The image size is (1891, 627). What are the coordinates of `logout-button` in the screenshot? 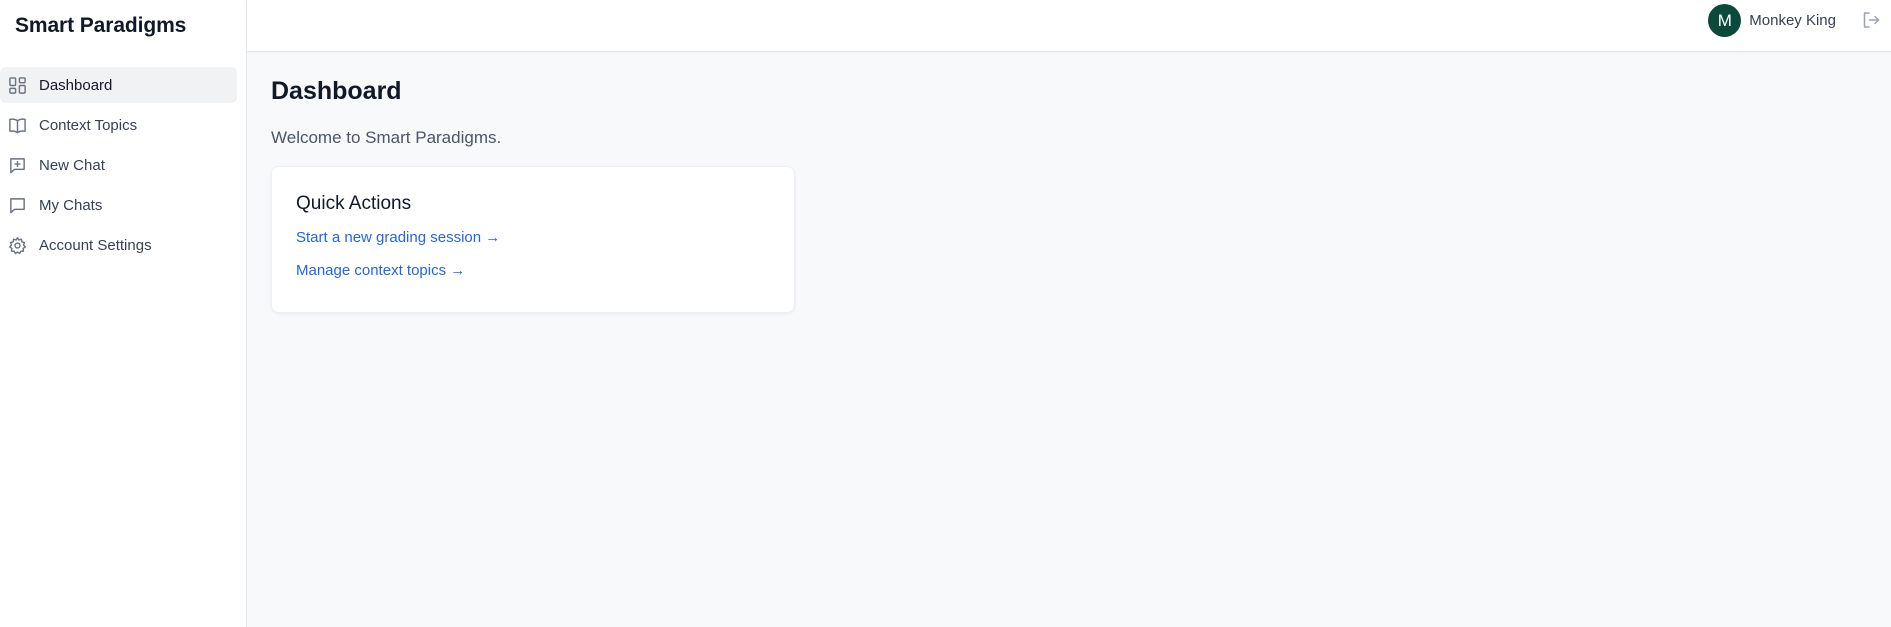 It's located at (1871, 20).